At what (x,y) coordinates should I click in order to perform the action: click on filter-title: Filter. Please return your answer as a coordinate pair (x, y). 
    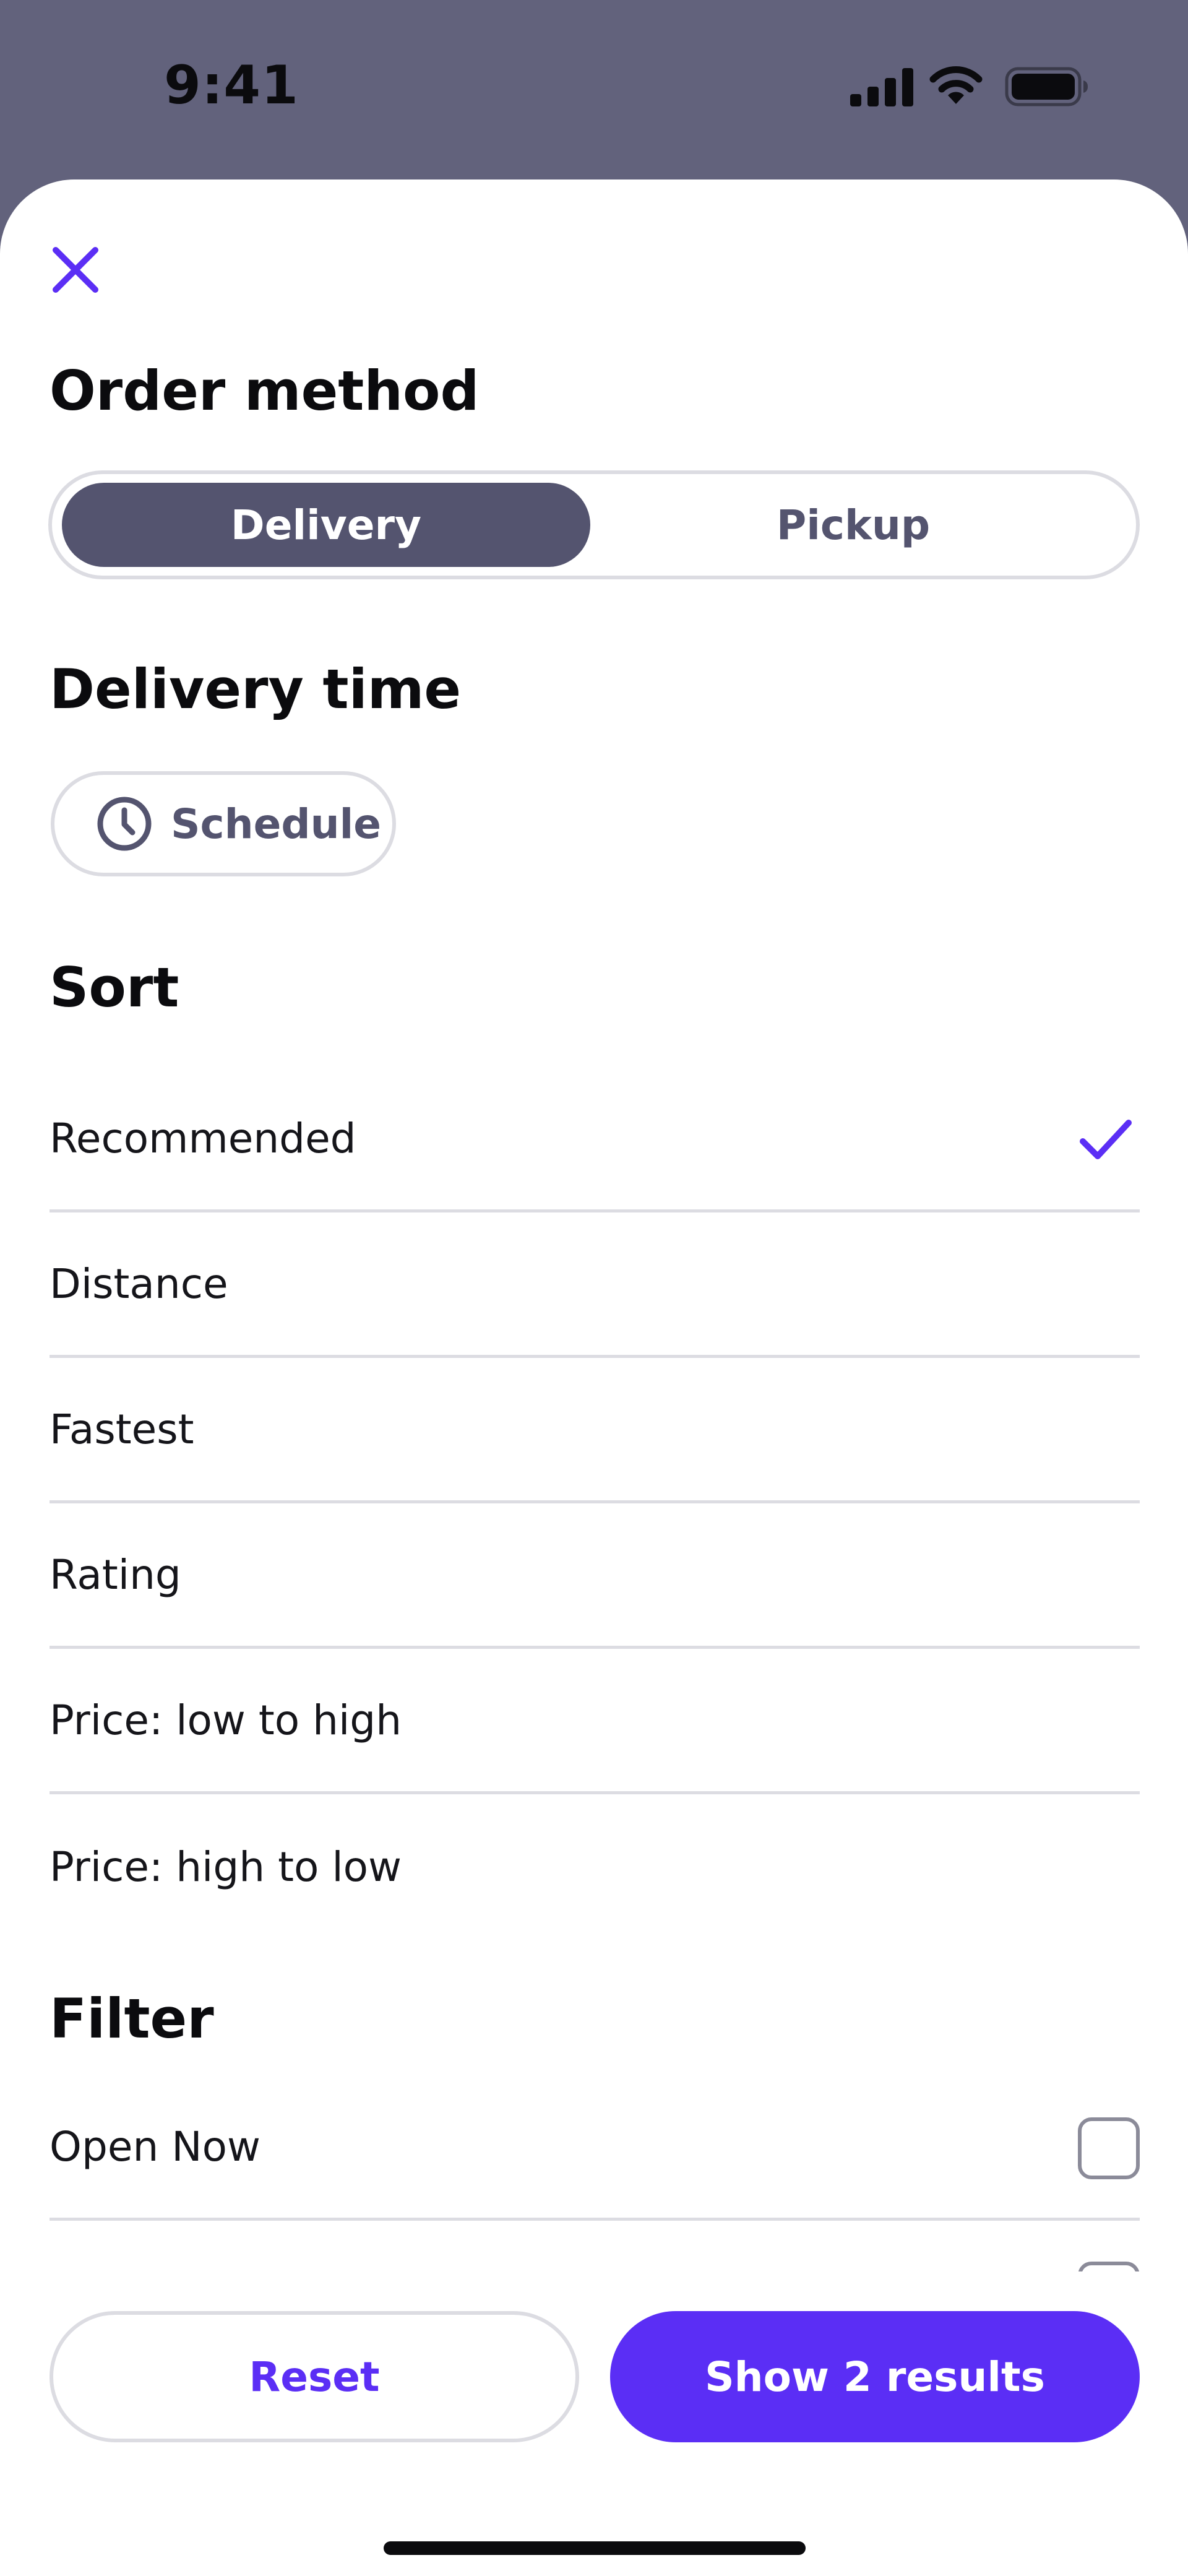
    Looking at the image, I should click on (132, 2019).